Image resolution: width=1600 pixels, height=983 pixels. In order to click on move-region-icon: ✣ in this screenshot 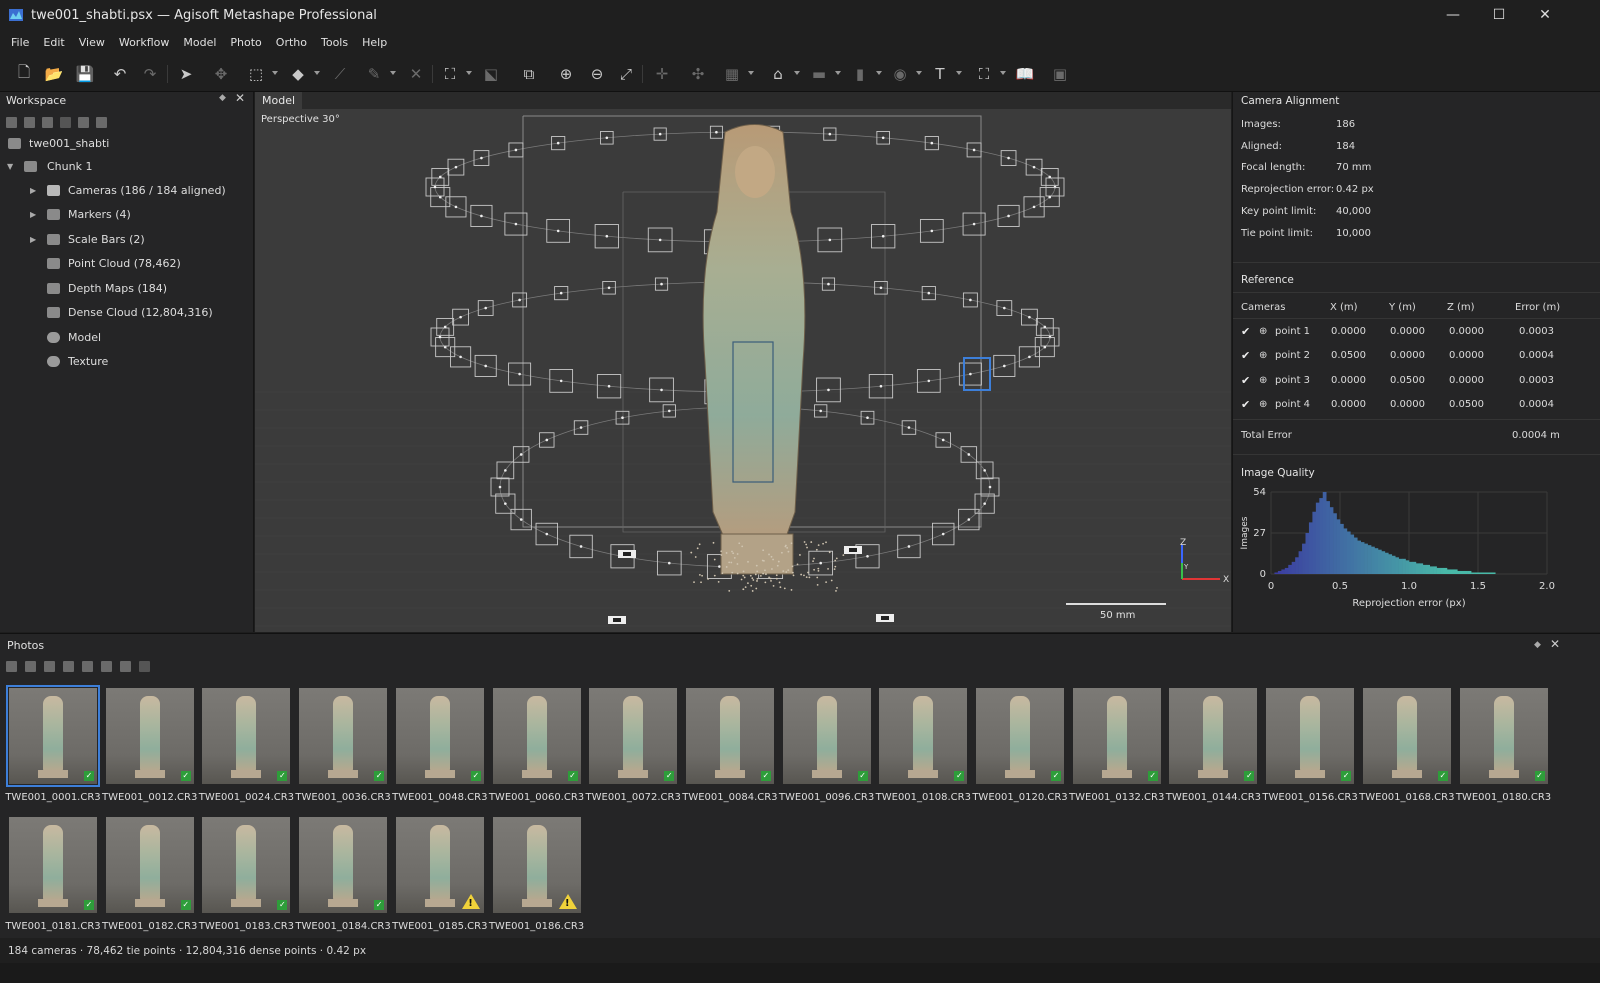, I will do `click(698, 74)`.